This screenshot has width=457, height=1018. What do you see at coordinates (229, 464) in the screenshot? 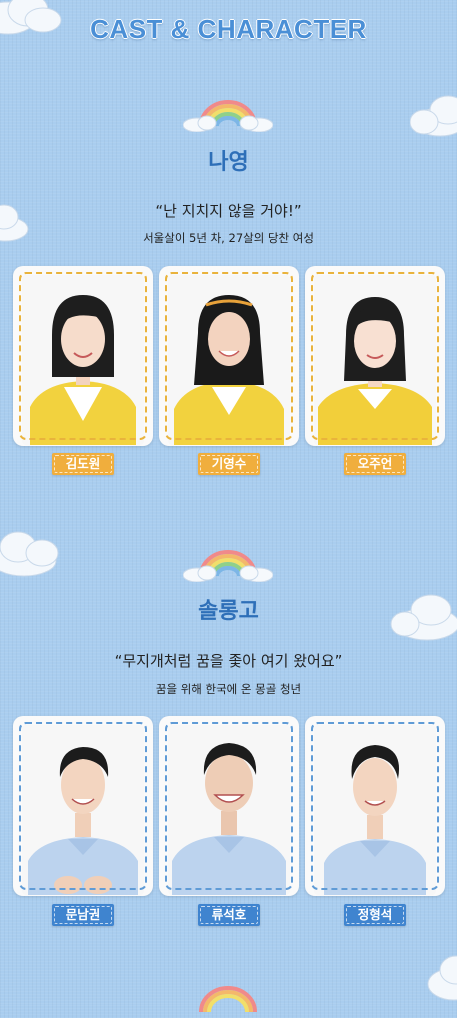
I see `actor-name-tag: 기영수` at bounding box center [229, 464].